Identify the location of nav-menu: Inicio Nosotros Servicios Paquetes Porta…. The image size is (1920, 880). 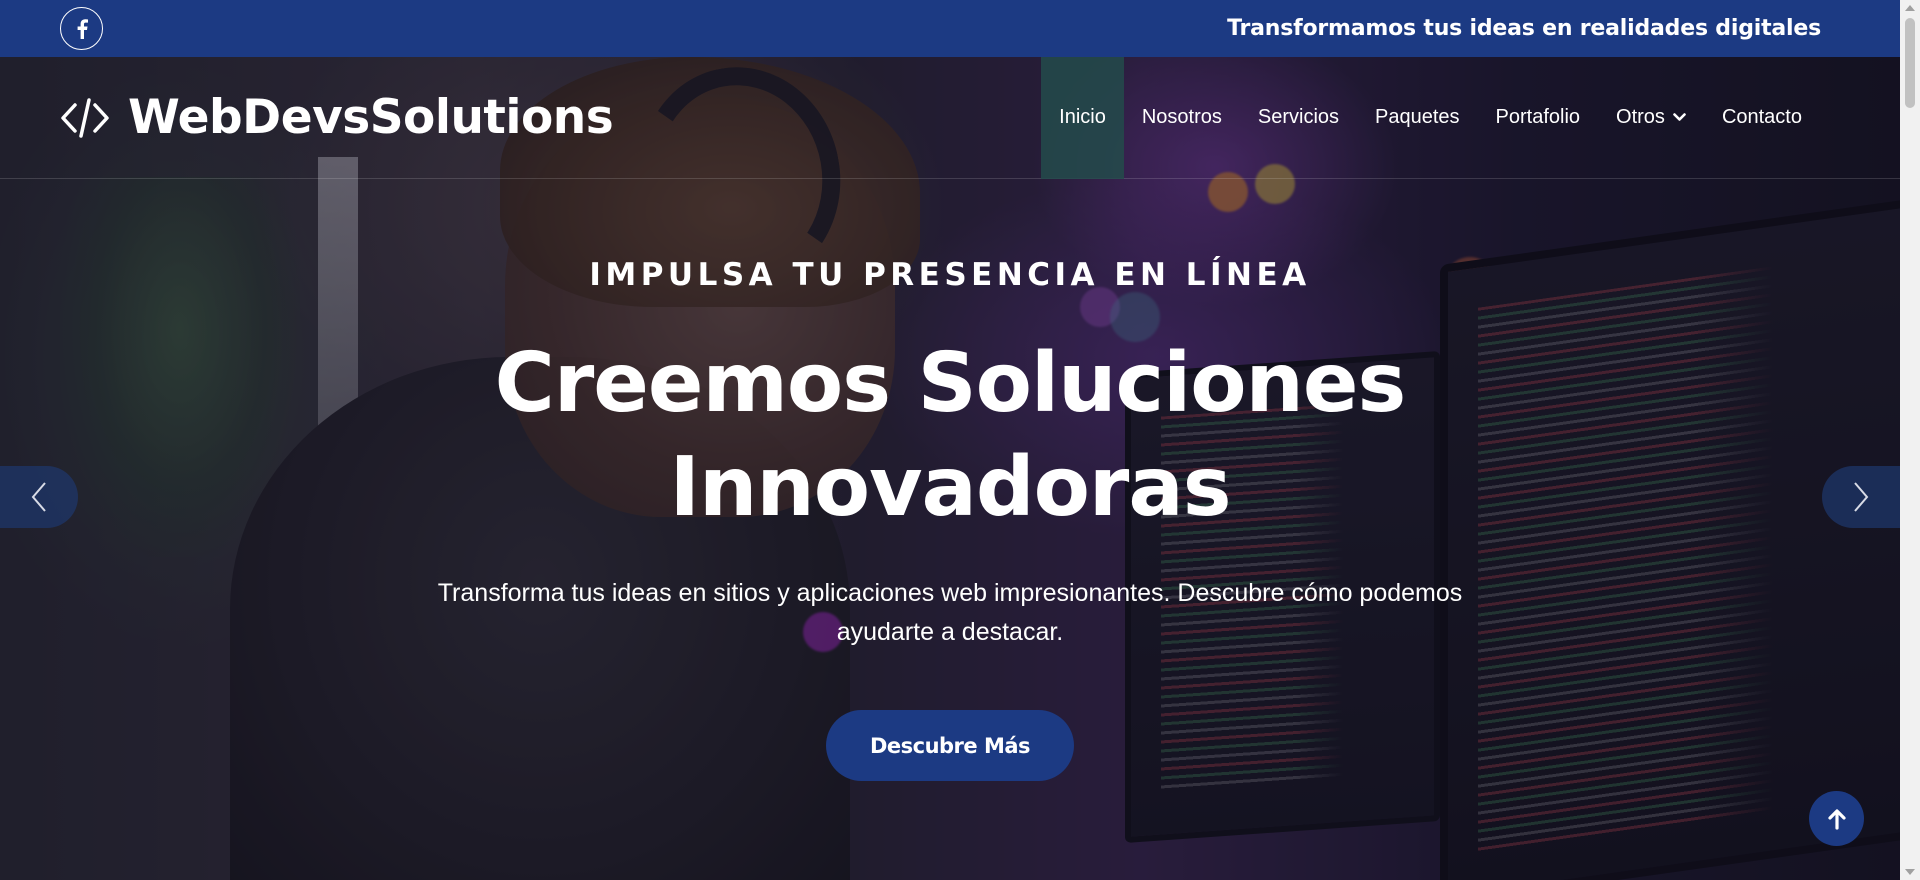
(1430, 117).